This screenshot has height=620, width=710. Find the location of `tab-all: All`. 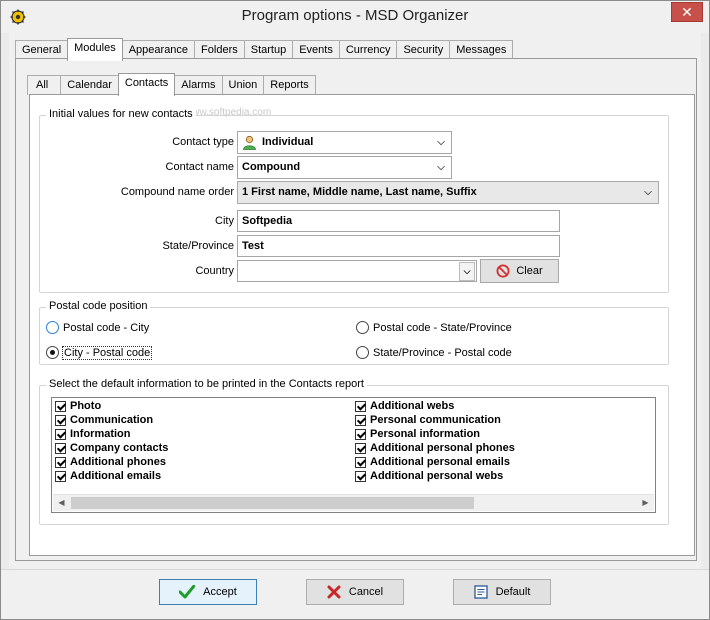

tab-all: All is located at coordinates (44, 85).